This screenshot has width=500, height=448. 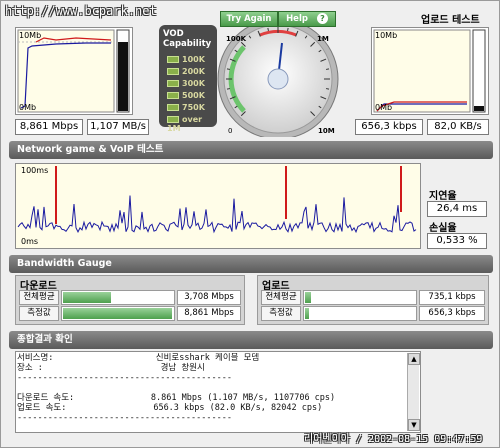 What do you see at coordinates (186, 83) in the screenshot?
I see `vod-item: 300K` at bounding box center [186, 83].